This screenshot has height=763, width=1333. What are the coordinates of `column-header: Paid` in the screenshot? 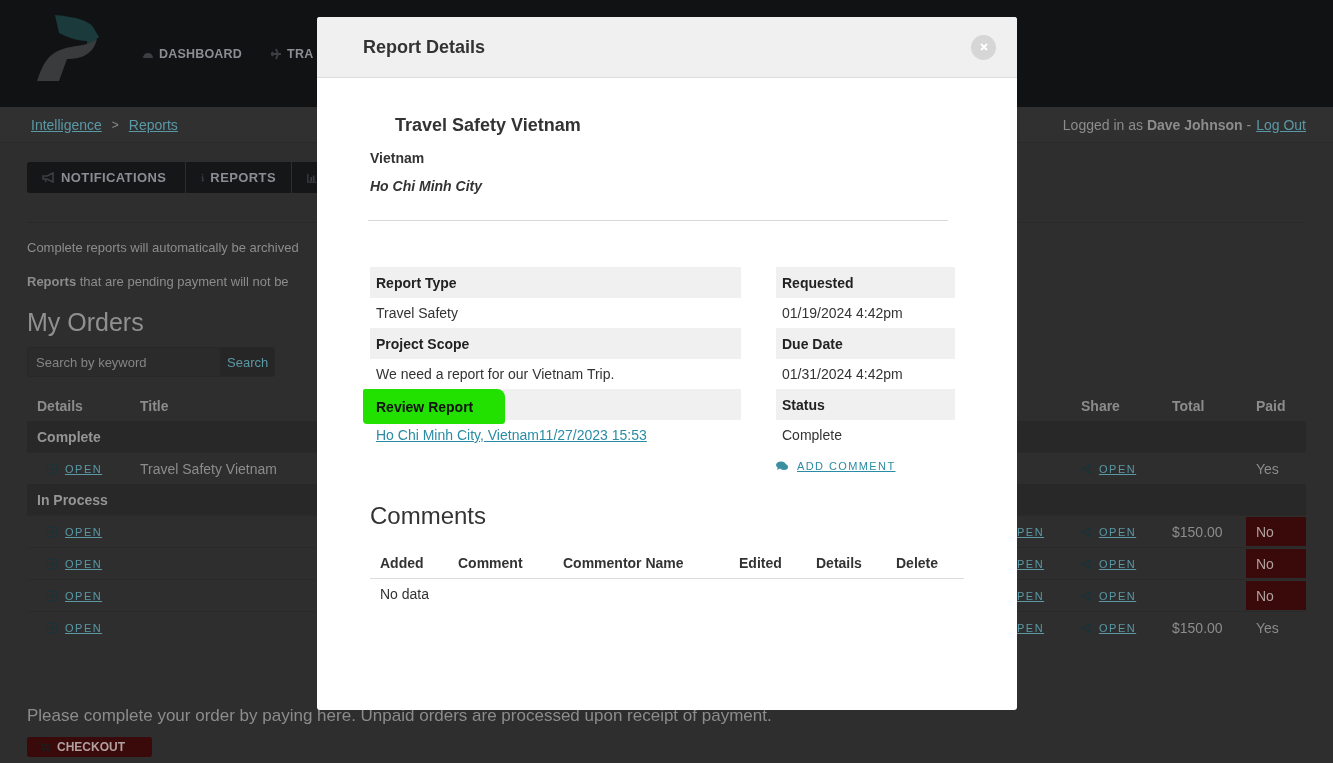 It's located at (1271, 405).